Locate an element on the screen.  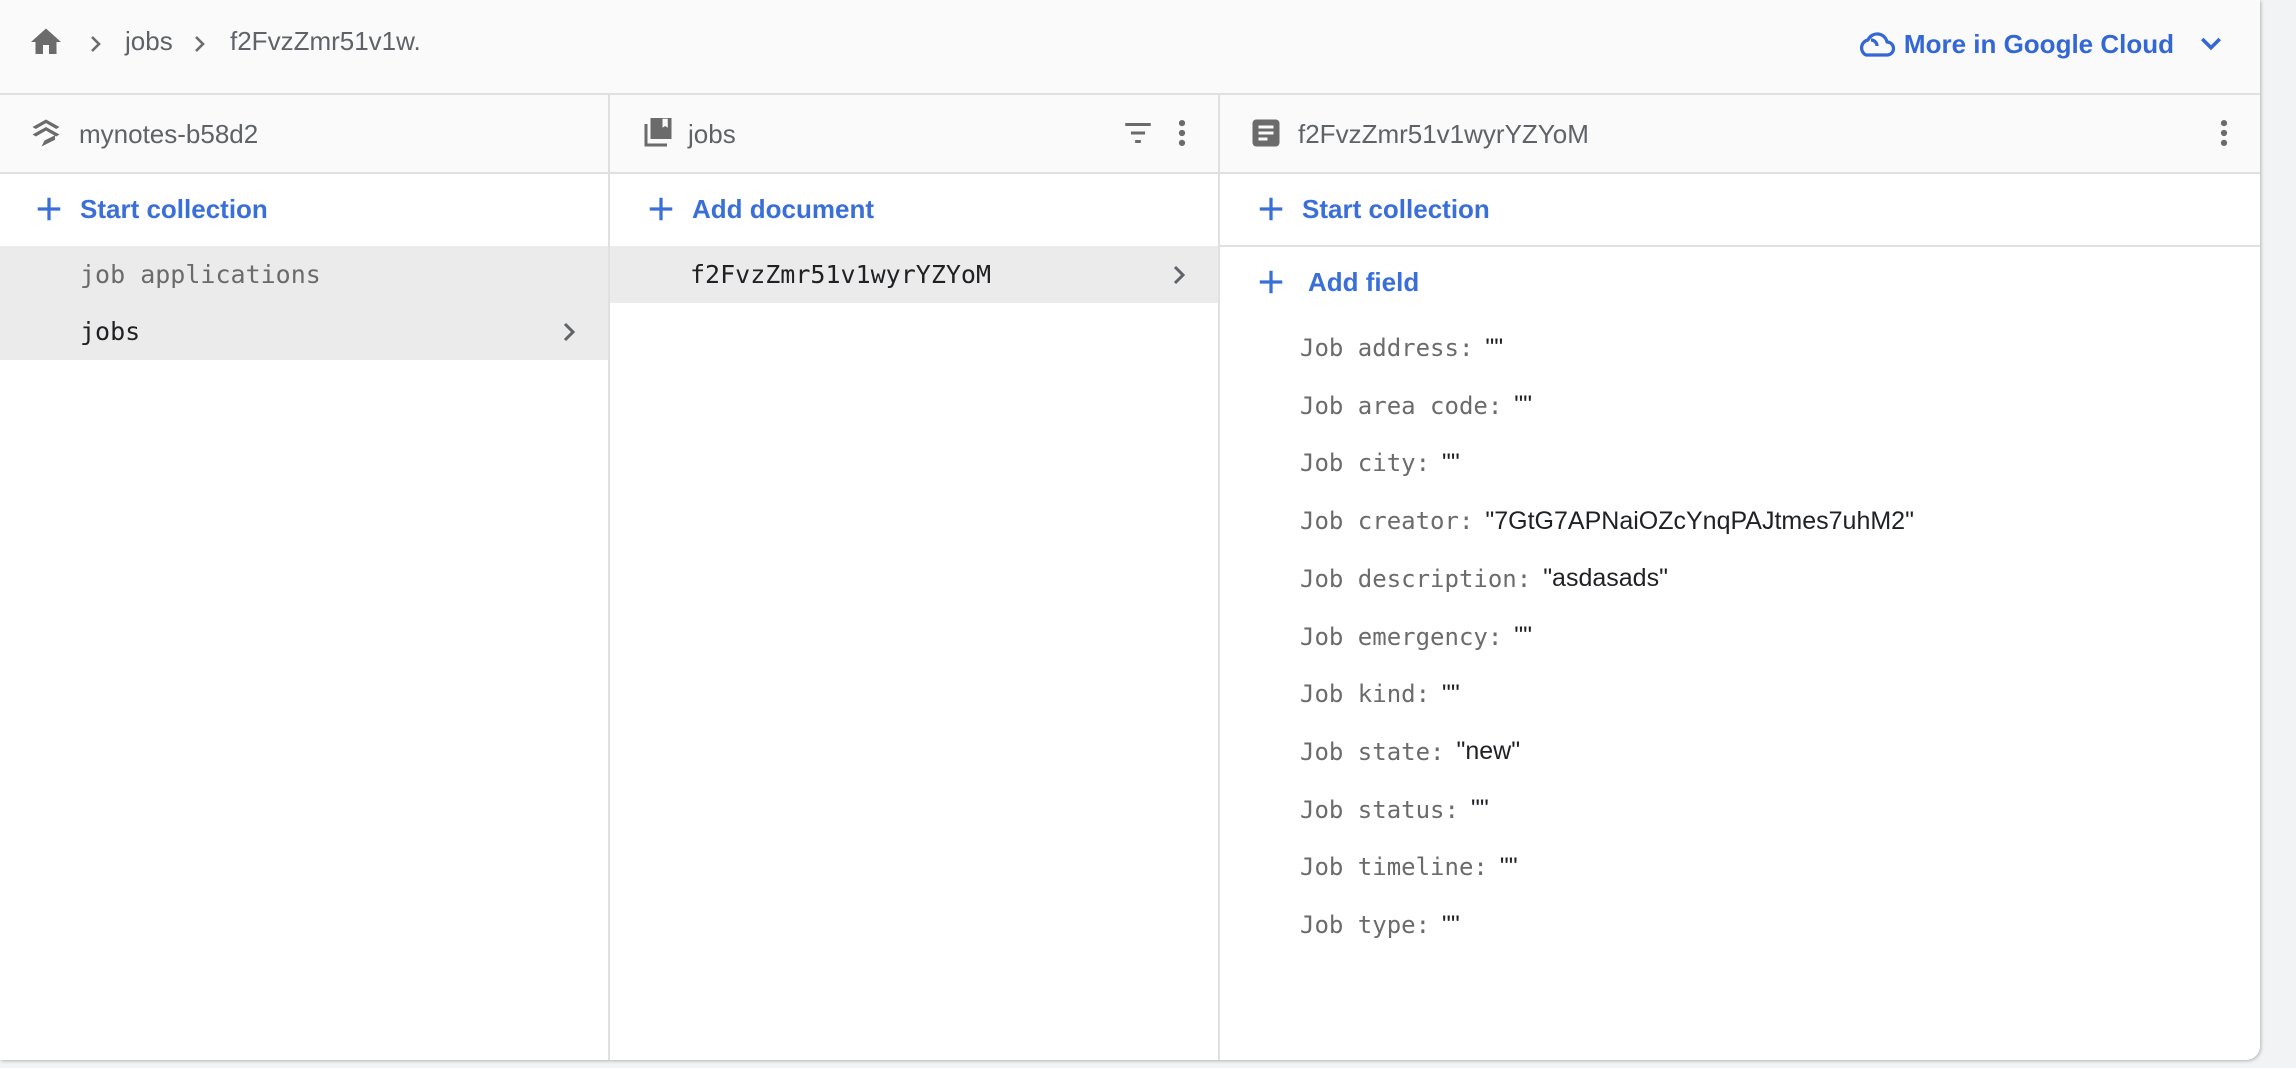
field-row: Job emergency: "" is located at coordinates (1416, 637).